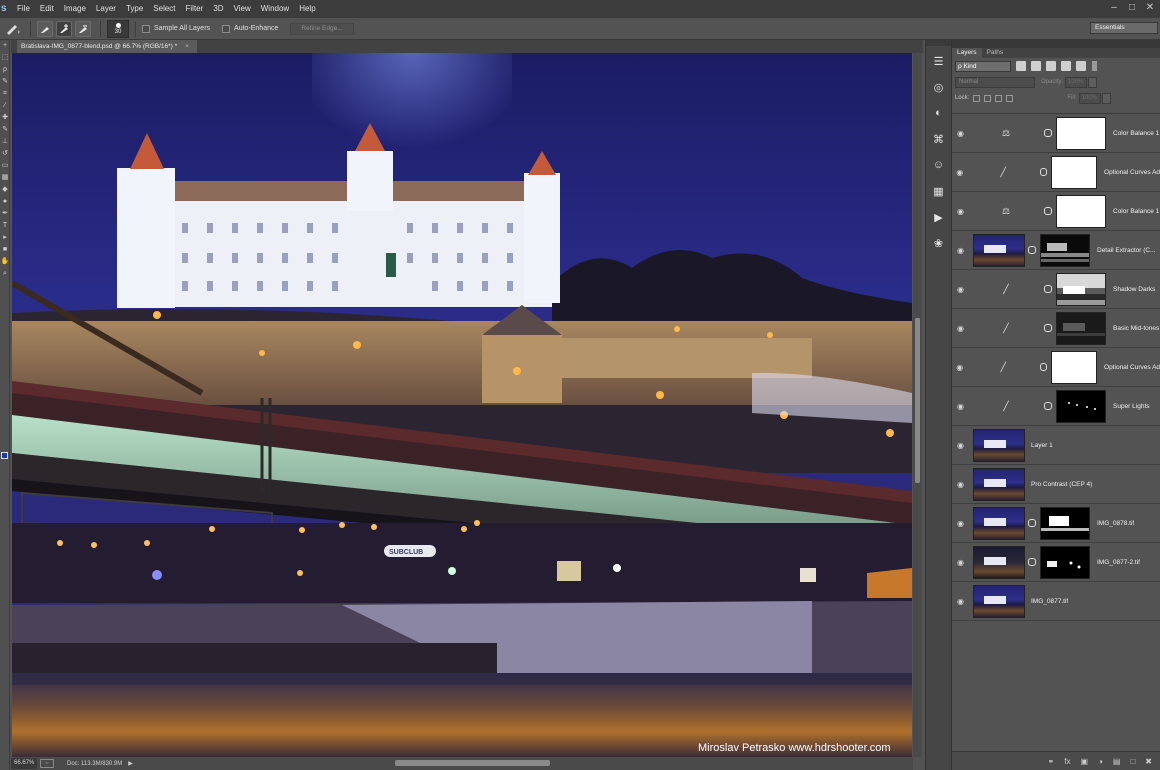  I want to click on export-icon: ⇔, so click(47, 763).